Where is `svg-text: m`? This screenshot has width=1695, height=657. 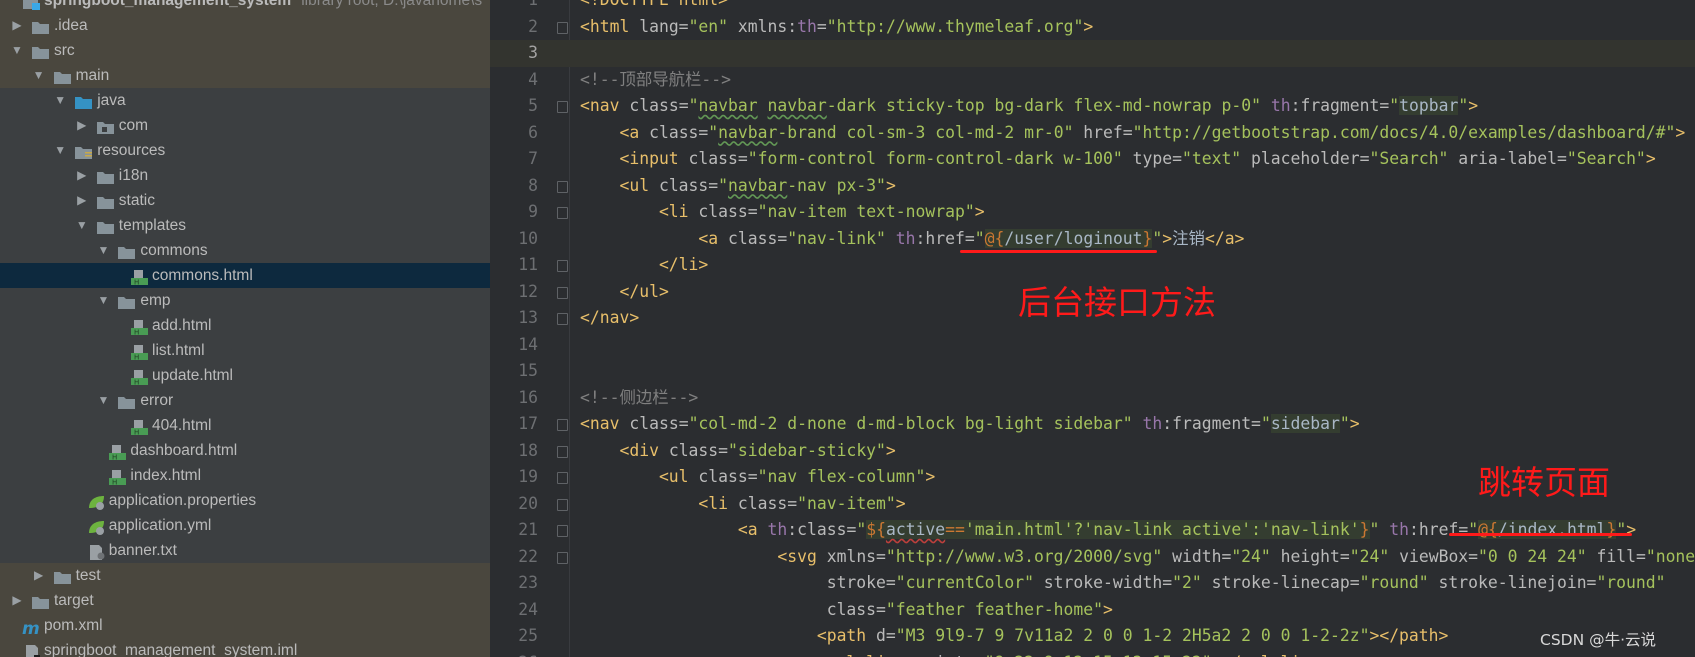 svg-text: m is located at coordinates (31, 627).